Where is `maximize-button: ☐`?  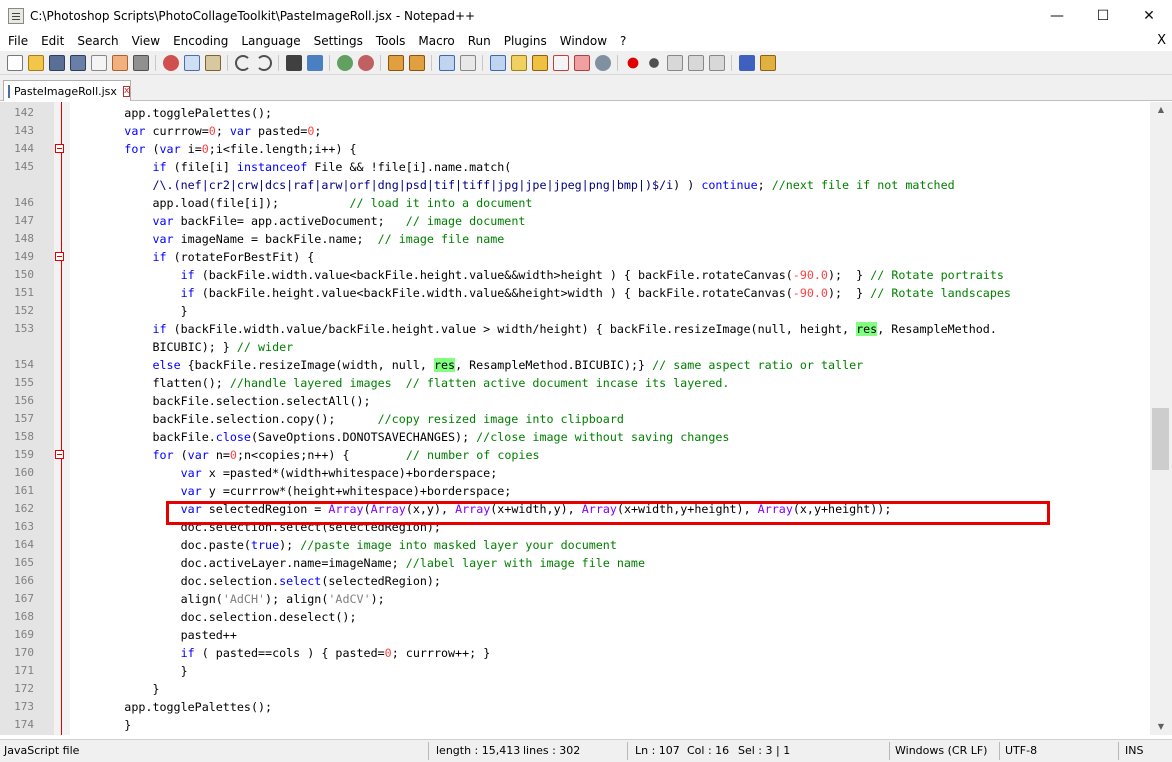 maximize-button: ☐ is located at coordinates (1103, 15).